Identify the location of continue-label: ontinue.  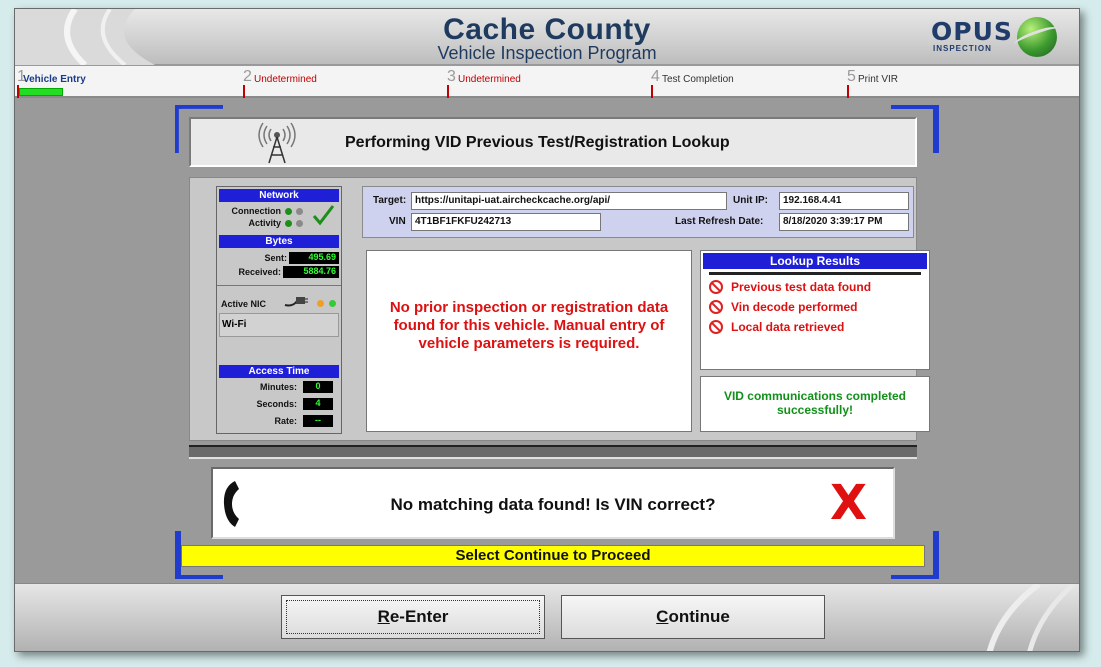
(699, 616).